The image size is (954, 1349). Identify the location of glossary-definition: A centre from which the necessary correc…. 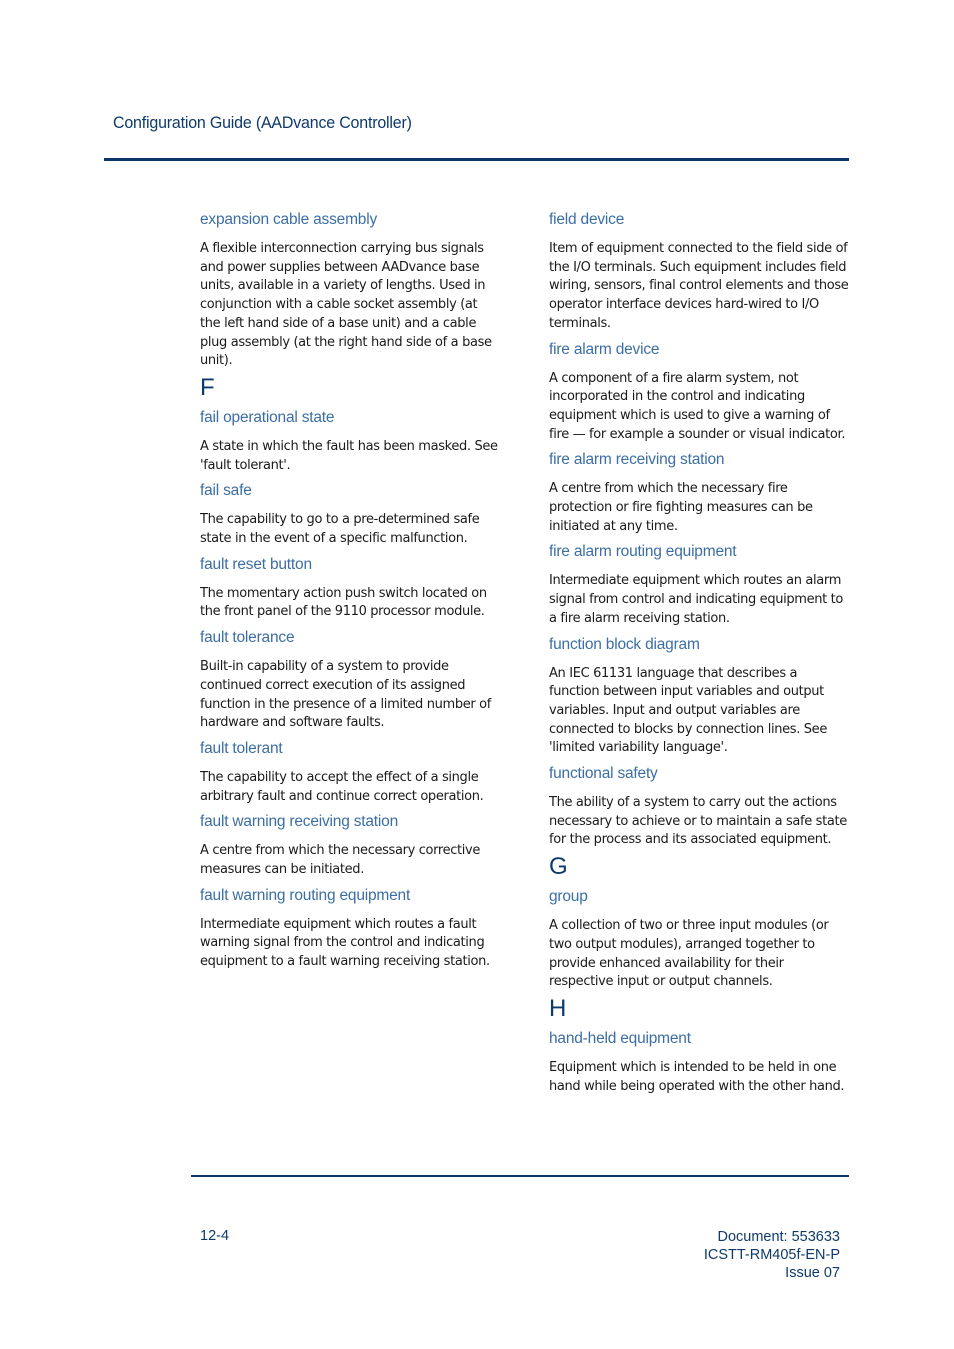
(340, 860).